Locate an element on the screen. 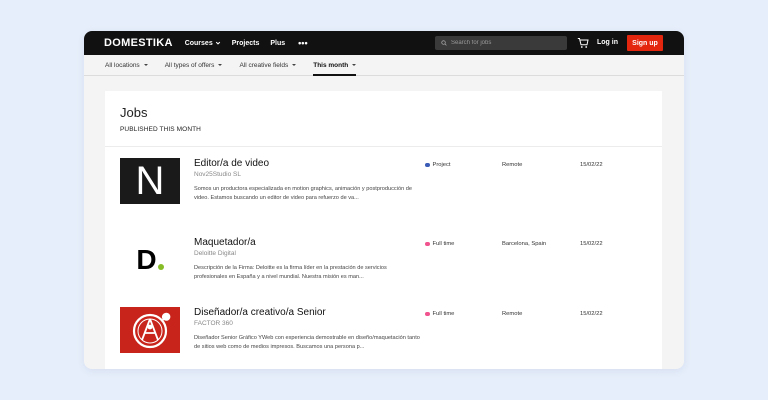 The width and height of the screenshot is (768, 400). filter-locations: All locations is located at coordinates (126, 65).